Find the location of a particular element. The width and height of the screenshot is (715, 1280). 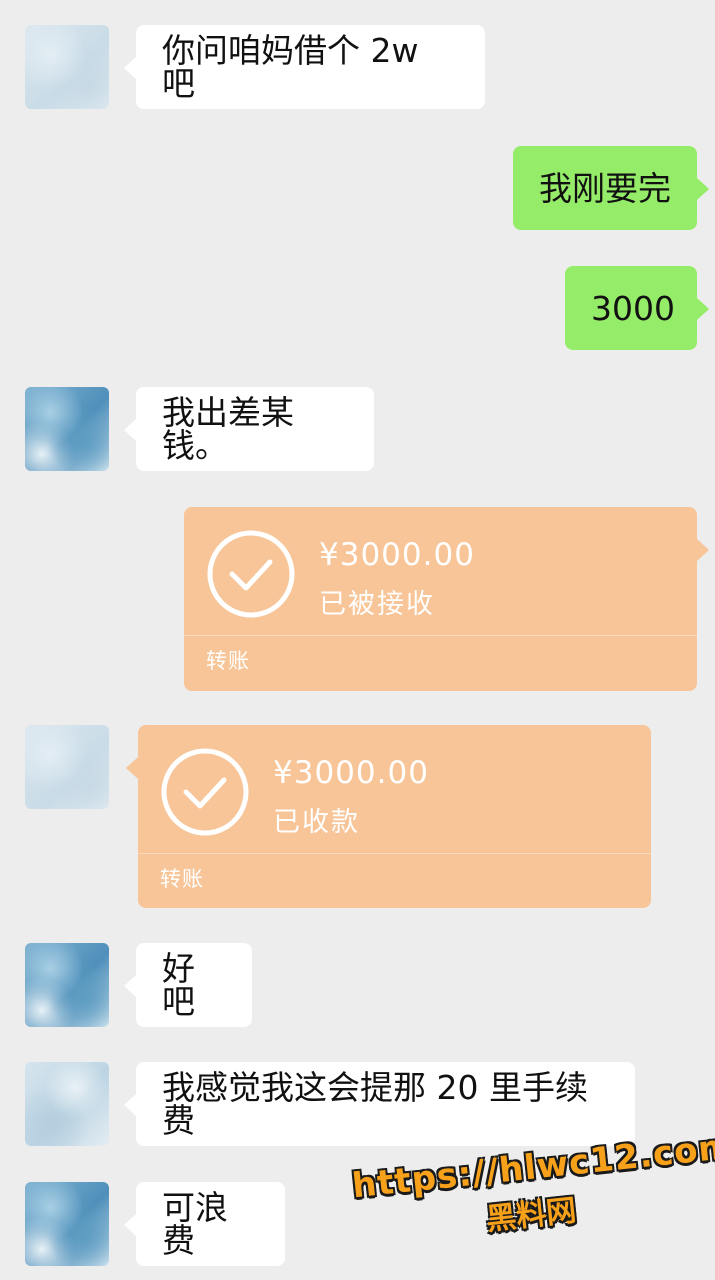

message-text: 3000 is located at coordinates (633, 308).